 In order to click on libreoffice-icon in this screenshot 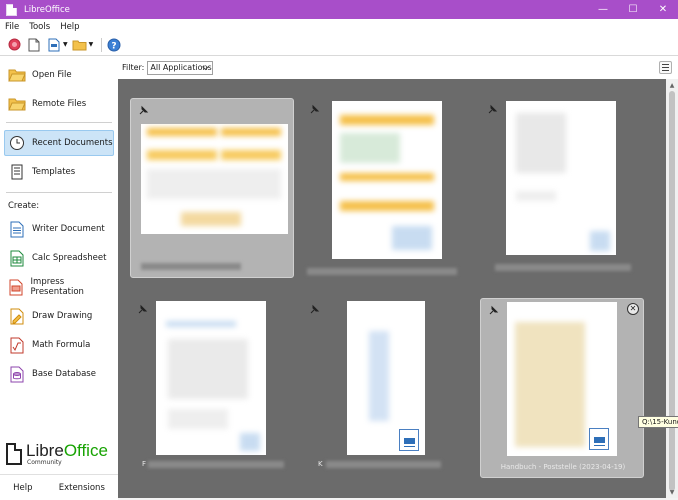, I will do `click(11, 9)`.